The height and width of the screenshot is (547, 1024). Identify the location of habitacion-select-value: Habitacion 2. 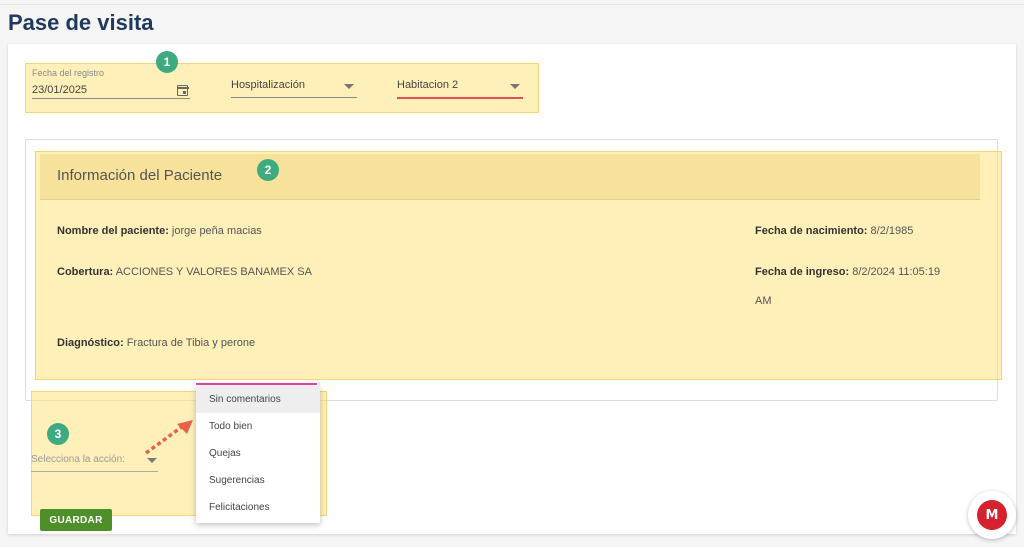
(428, 85).